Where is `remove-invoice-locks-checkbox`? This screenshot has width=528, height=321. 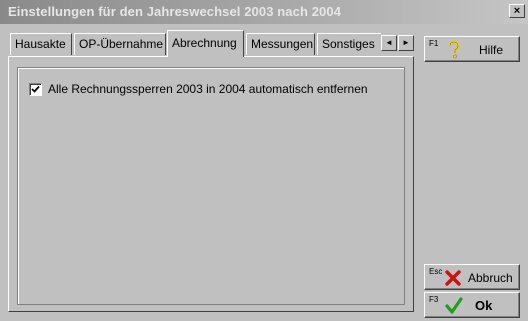 remove-invoice-locks-checkbox is located at coordinates (35, 89).